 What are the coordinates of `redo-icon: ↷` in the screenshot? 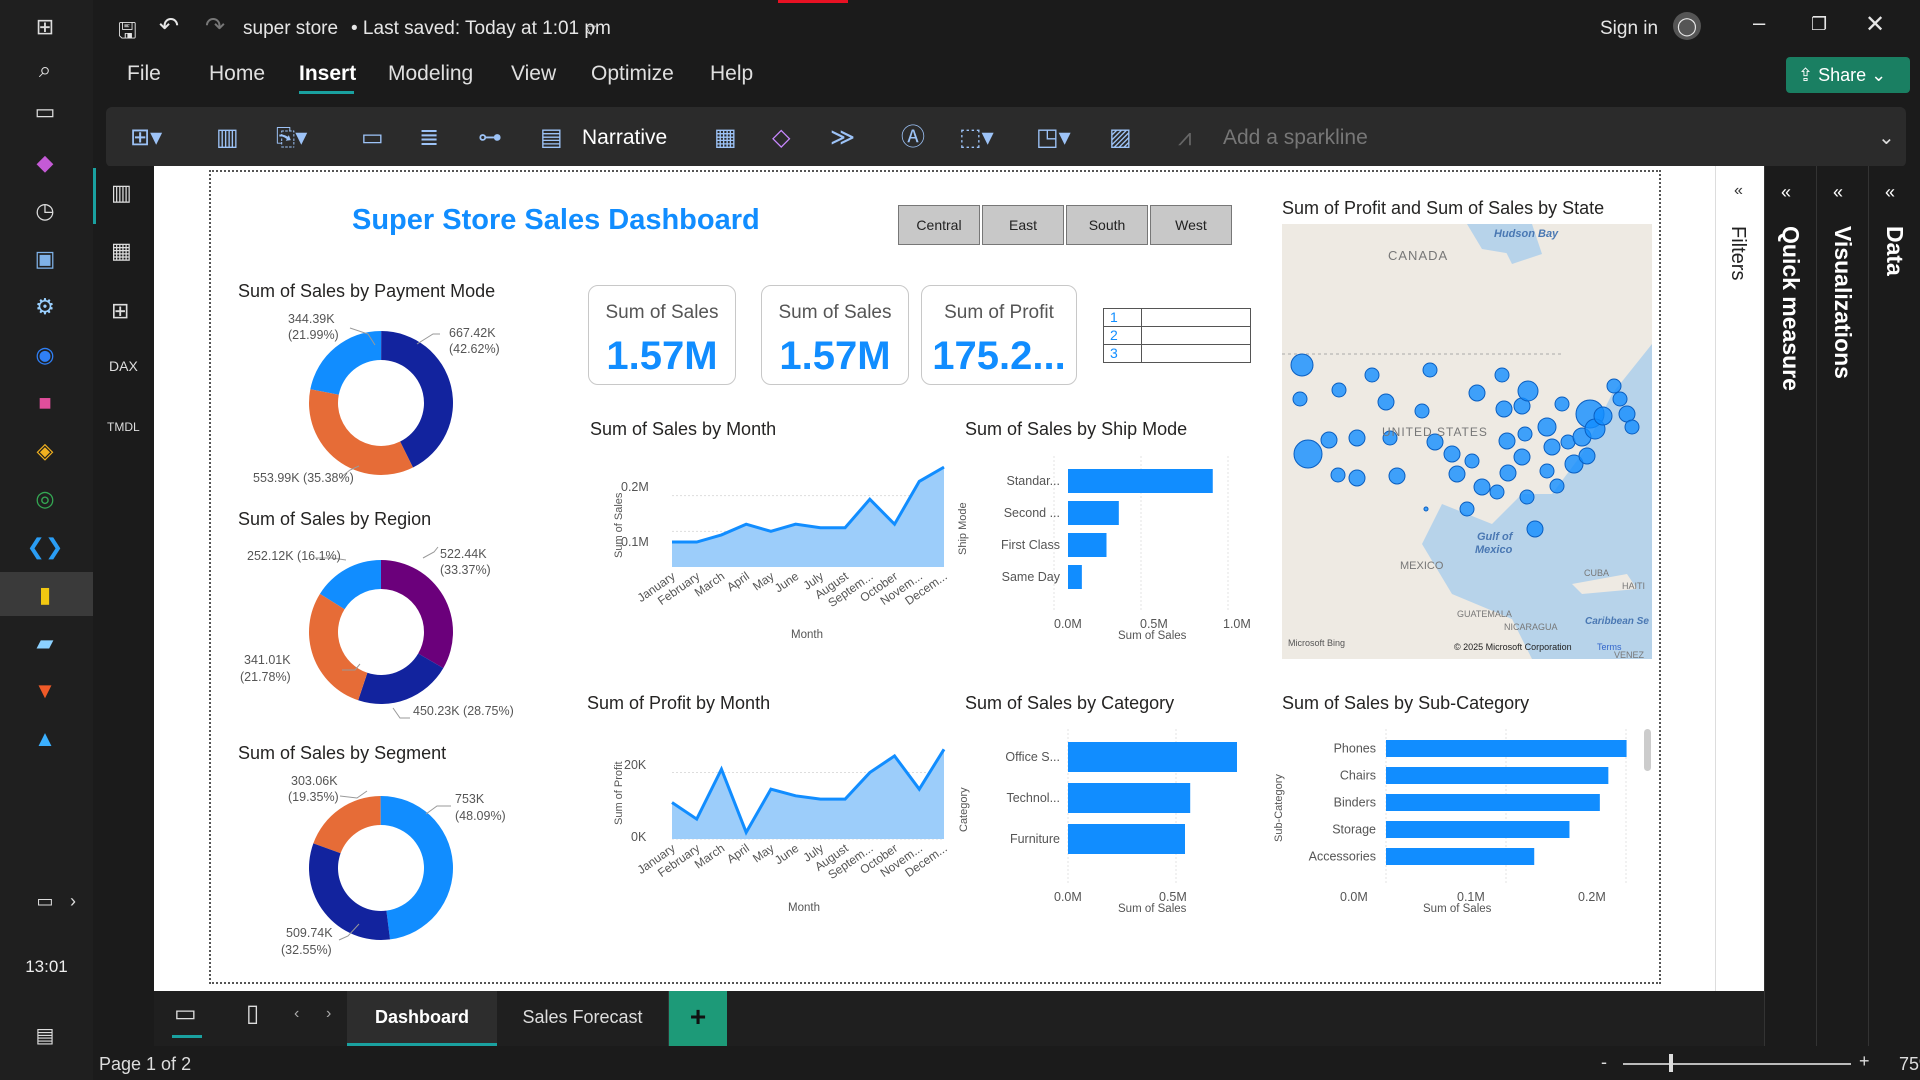 It's located at (215, 26).